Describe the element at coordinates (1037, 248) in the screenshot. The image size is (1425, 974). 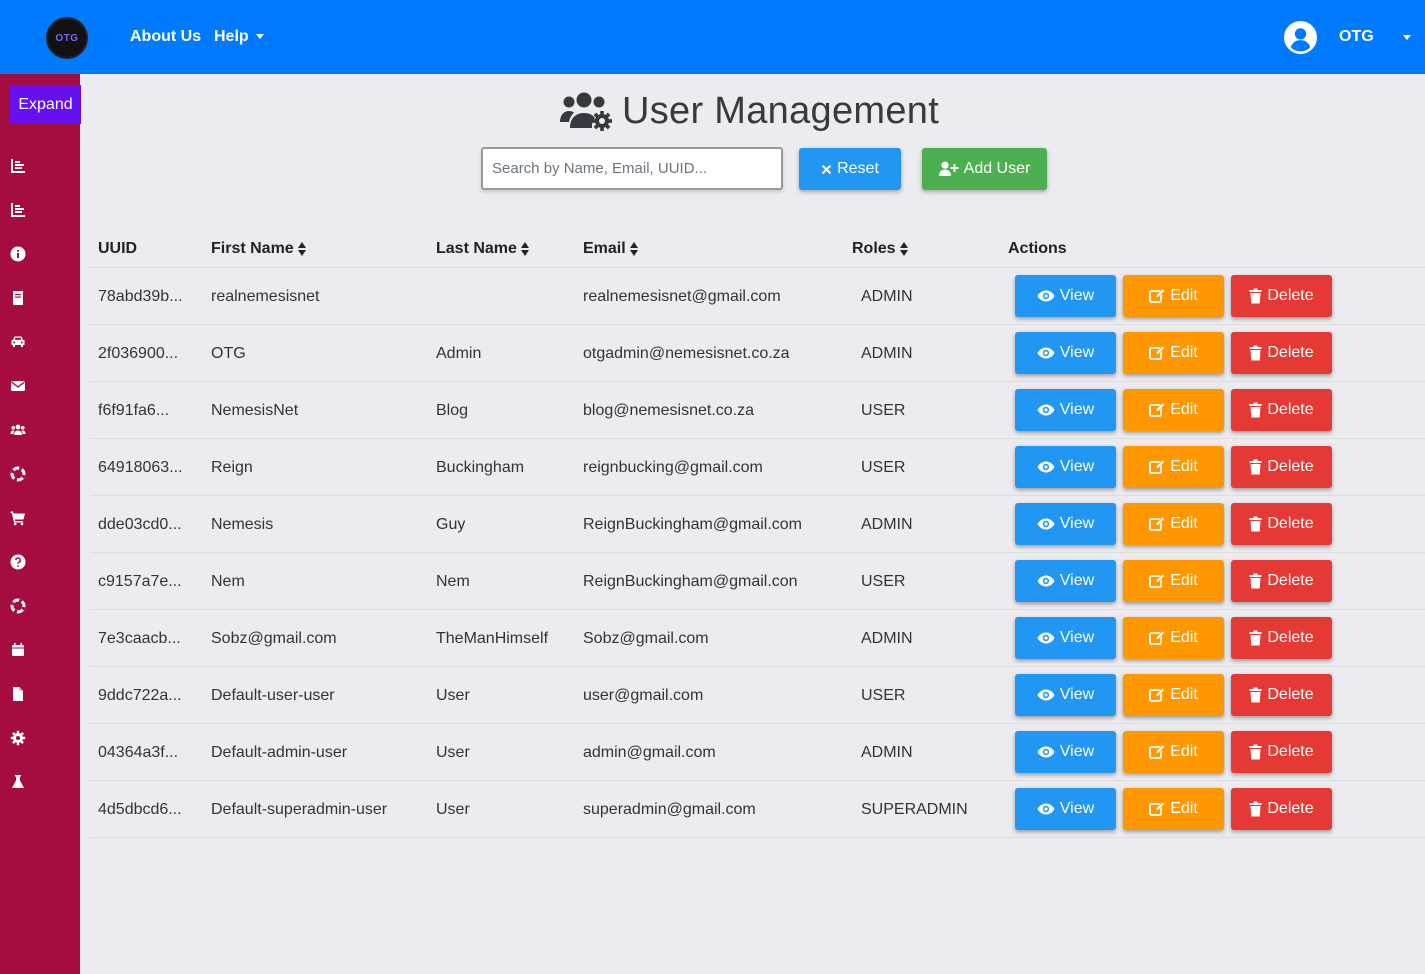
I see `header-actions-label: Actions` at that location.